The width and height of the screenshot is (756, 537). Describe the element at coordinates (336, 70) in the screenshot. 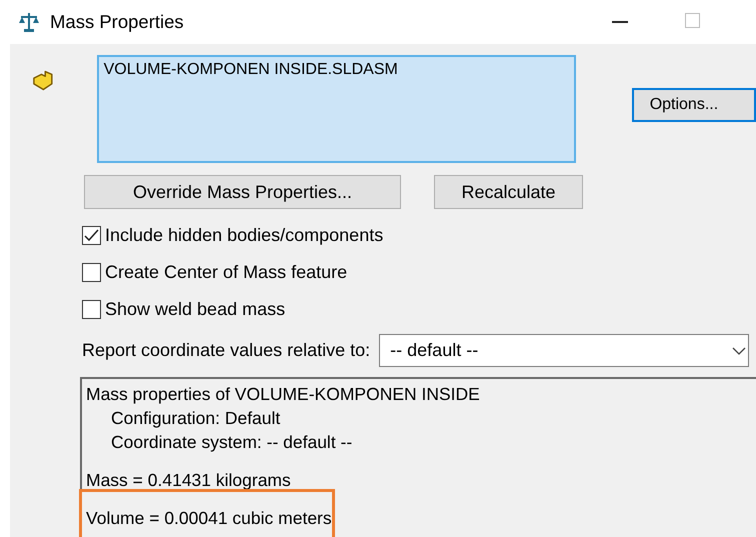

I see `list-item: VOLUME-KOMPONEN INSIDE.SLDASM` at that location.